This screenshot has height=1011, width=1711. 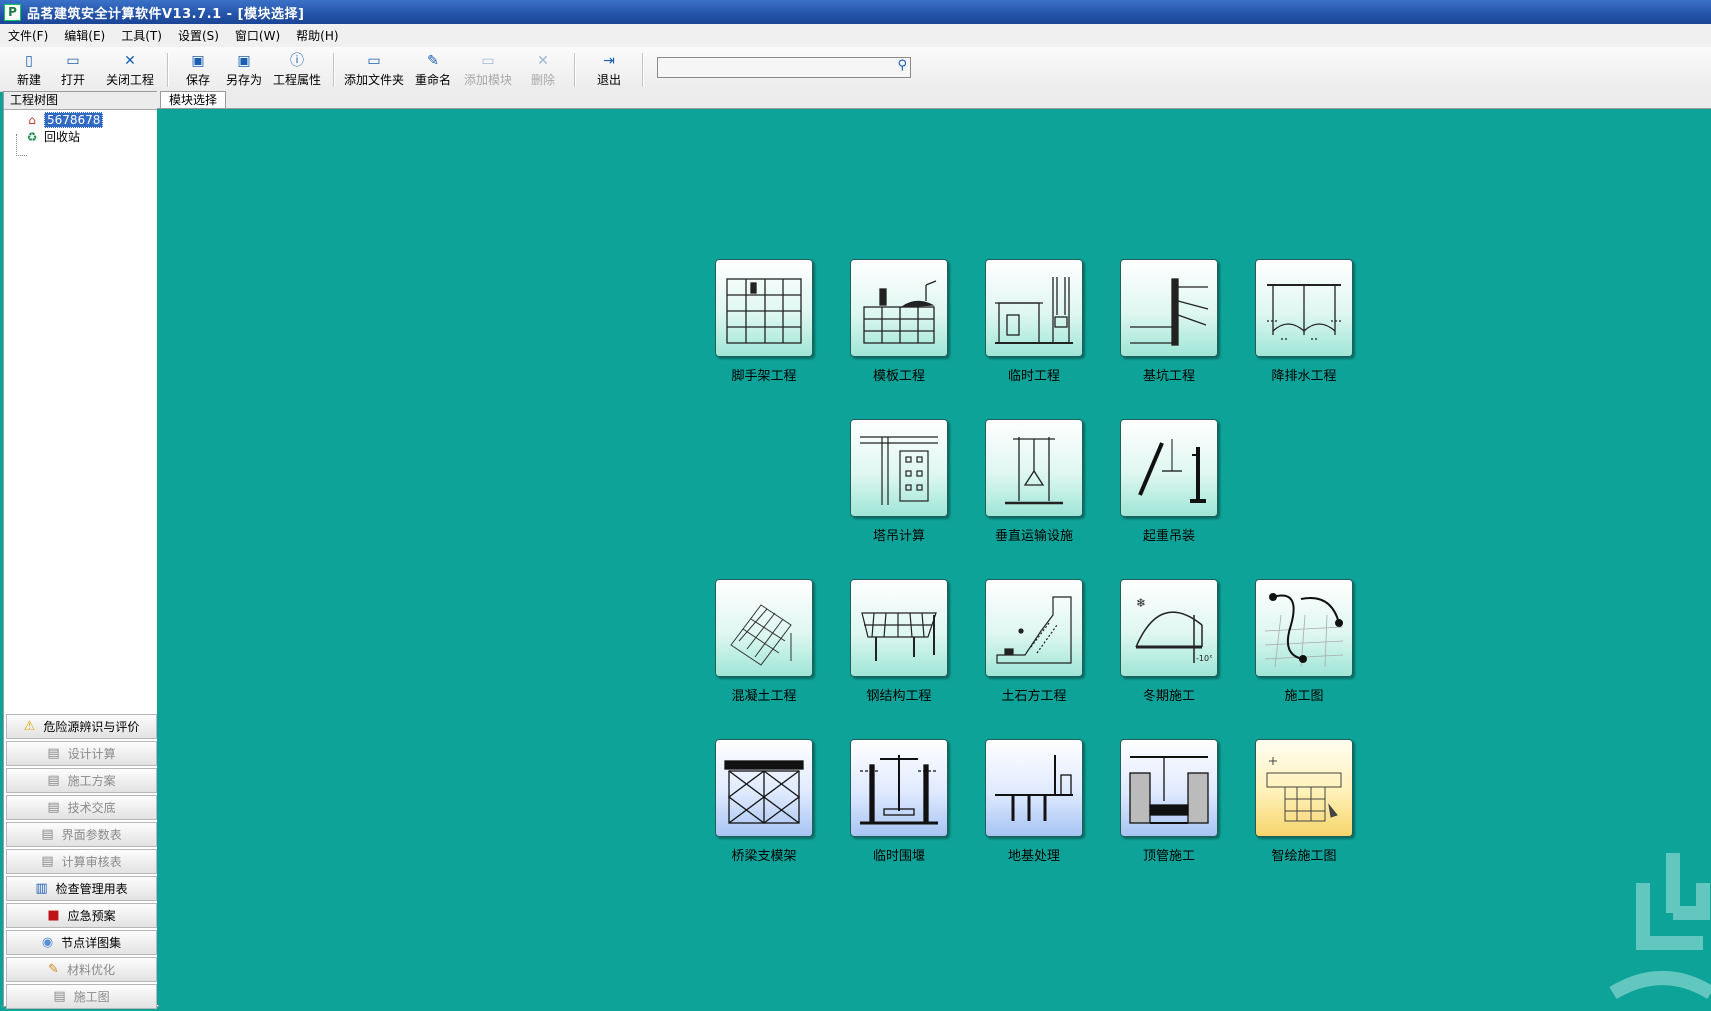 What do you see at coordinates (609, 61) in the screenshot?
I see `exit-icon: ⇥` at bounding box center [609, 61].